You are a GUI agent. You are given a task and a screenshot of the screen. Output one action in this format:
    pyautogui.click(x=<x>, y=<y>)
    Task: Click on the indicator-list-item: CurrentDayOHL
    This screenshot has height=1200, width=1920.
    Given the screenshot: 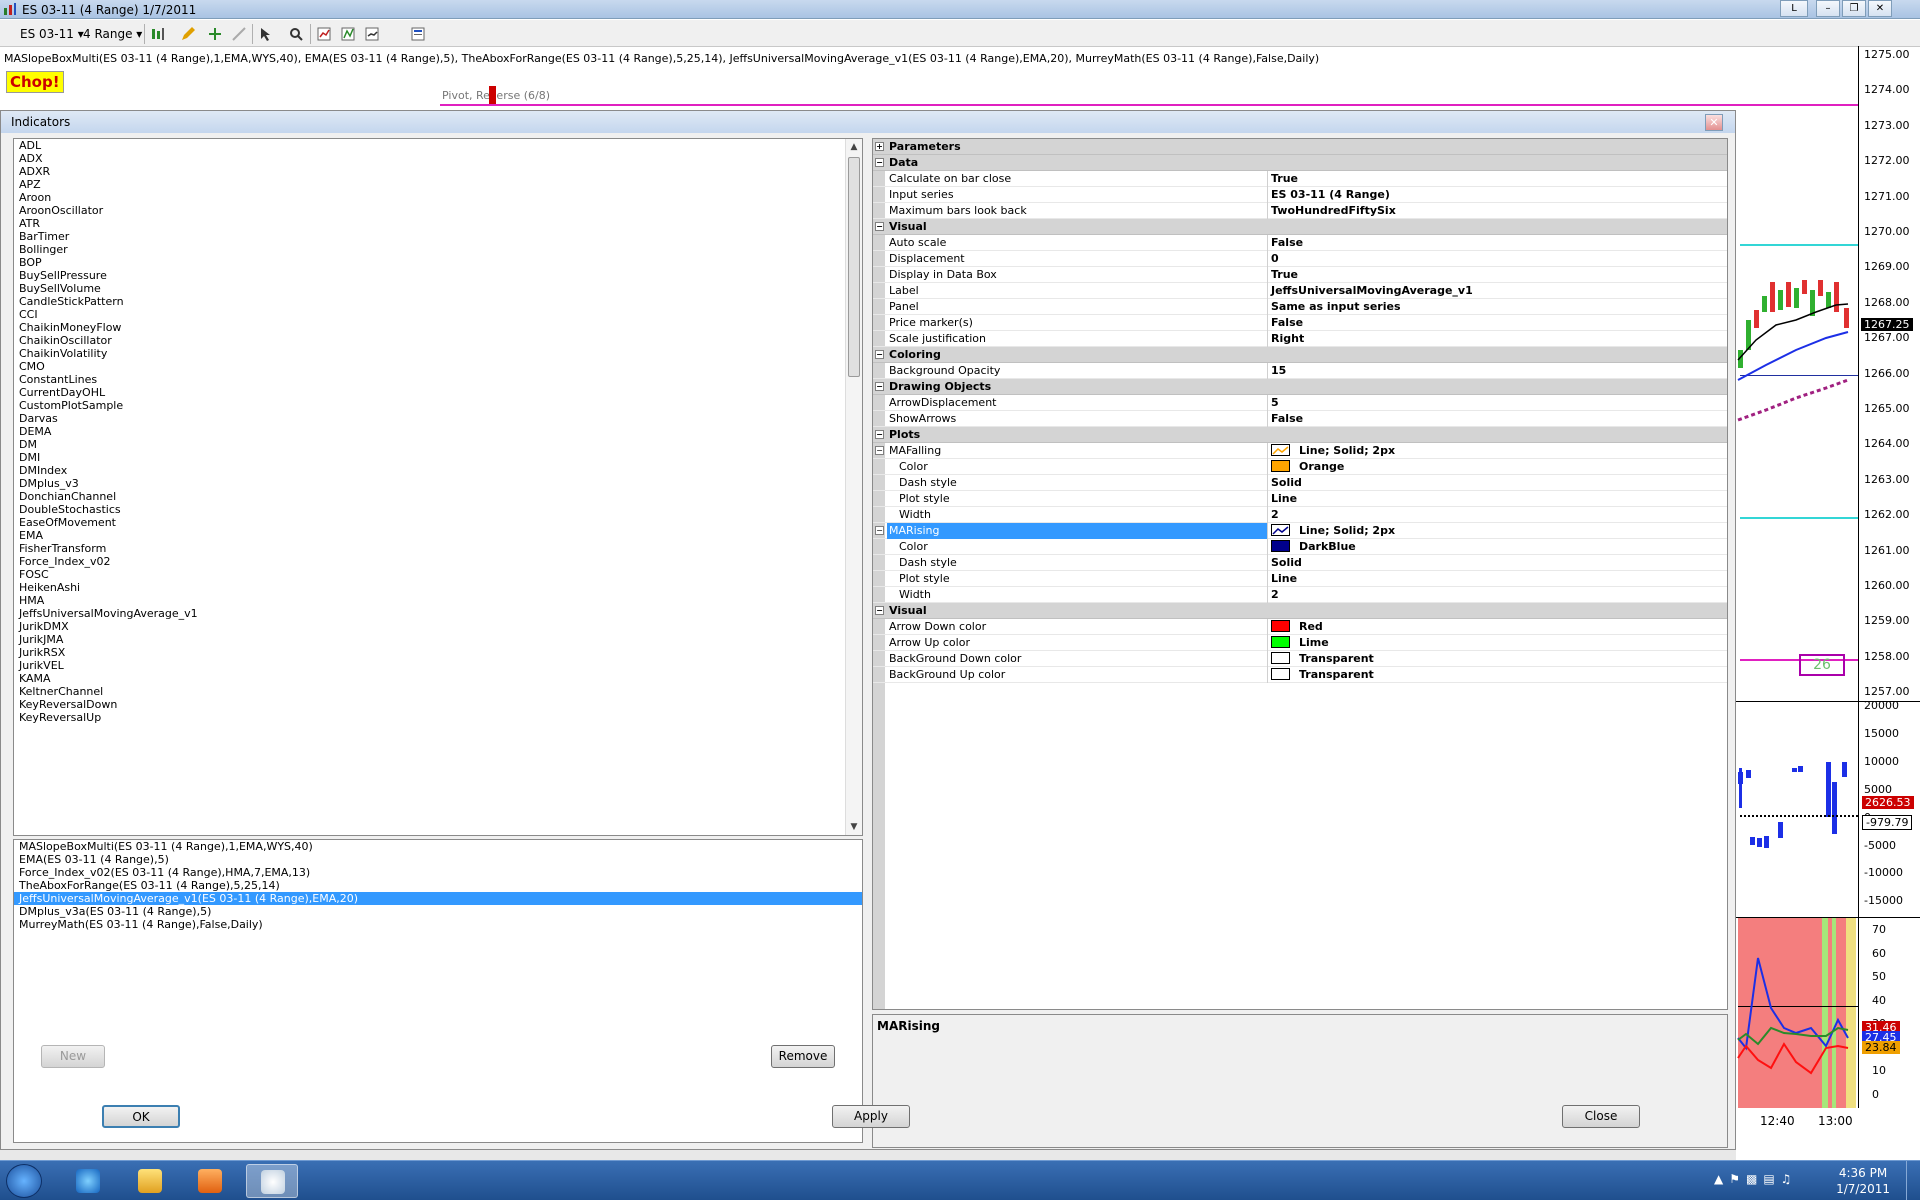 What is the action you would take?
    pyautogui.click(x=438, y=392)
    